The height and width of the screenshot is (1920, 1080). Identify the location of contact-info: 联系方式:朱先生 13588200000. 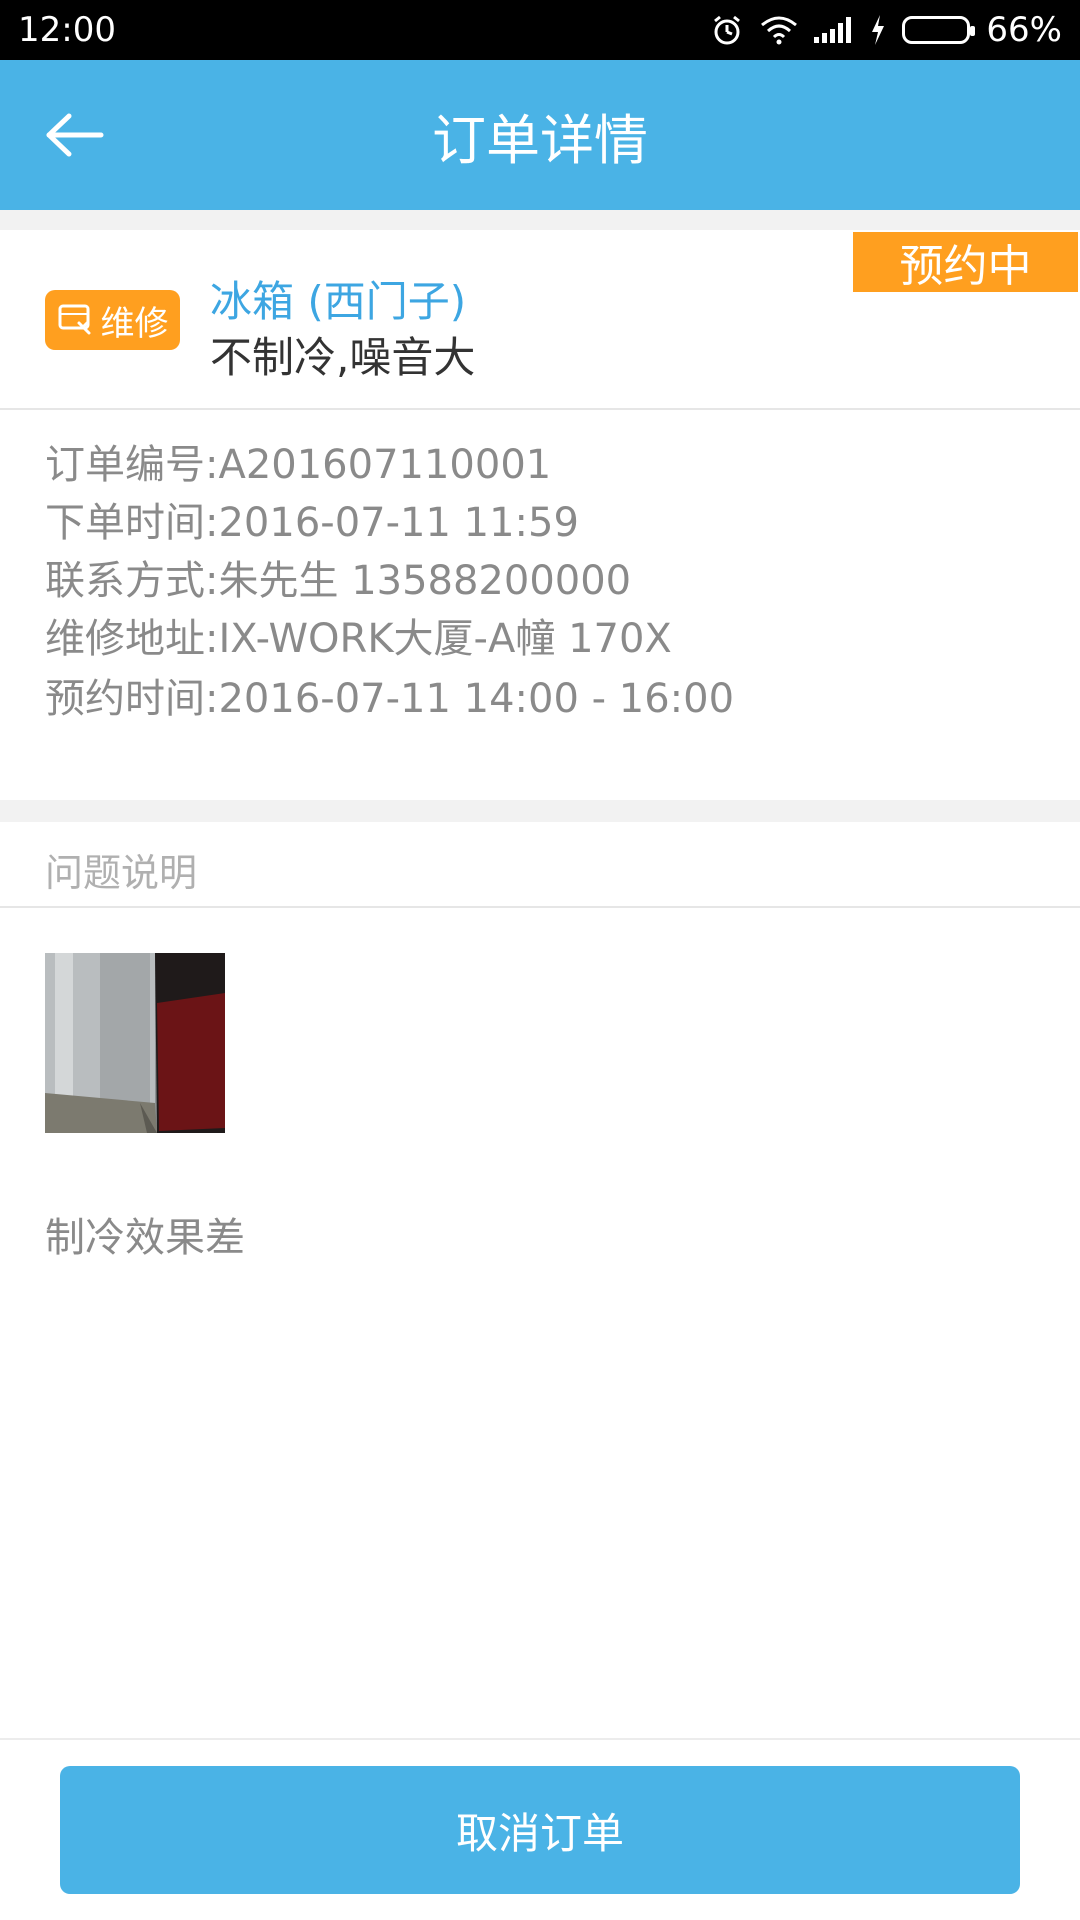
(338, 581).